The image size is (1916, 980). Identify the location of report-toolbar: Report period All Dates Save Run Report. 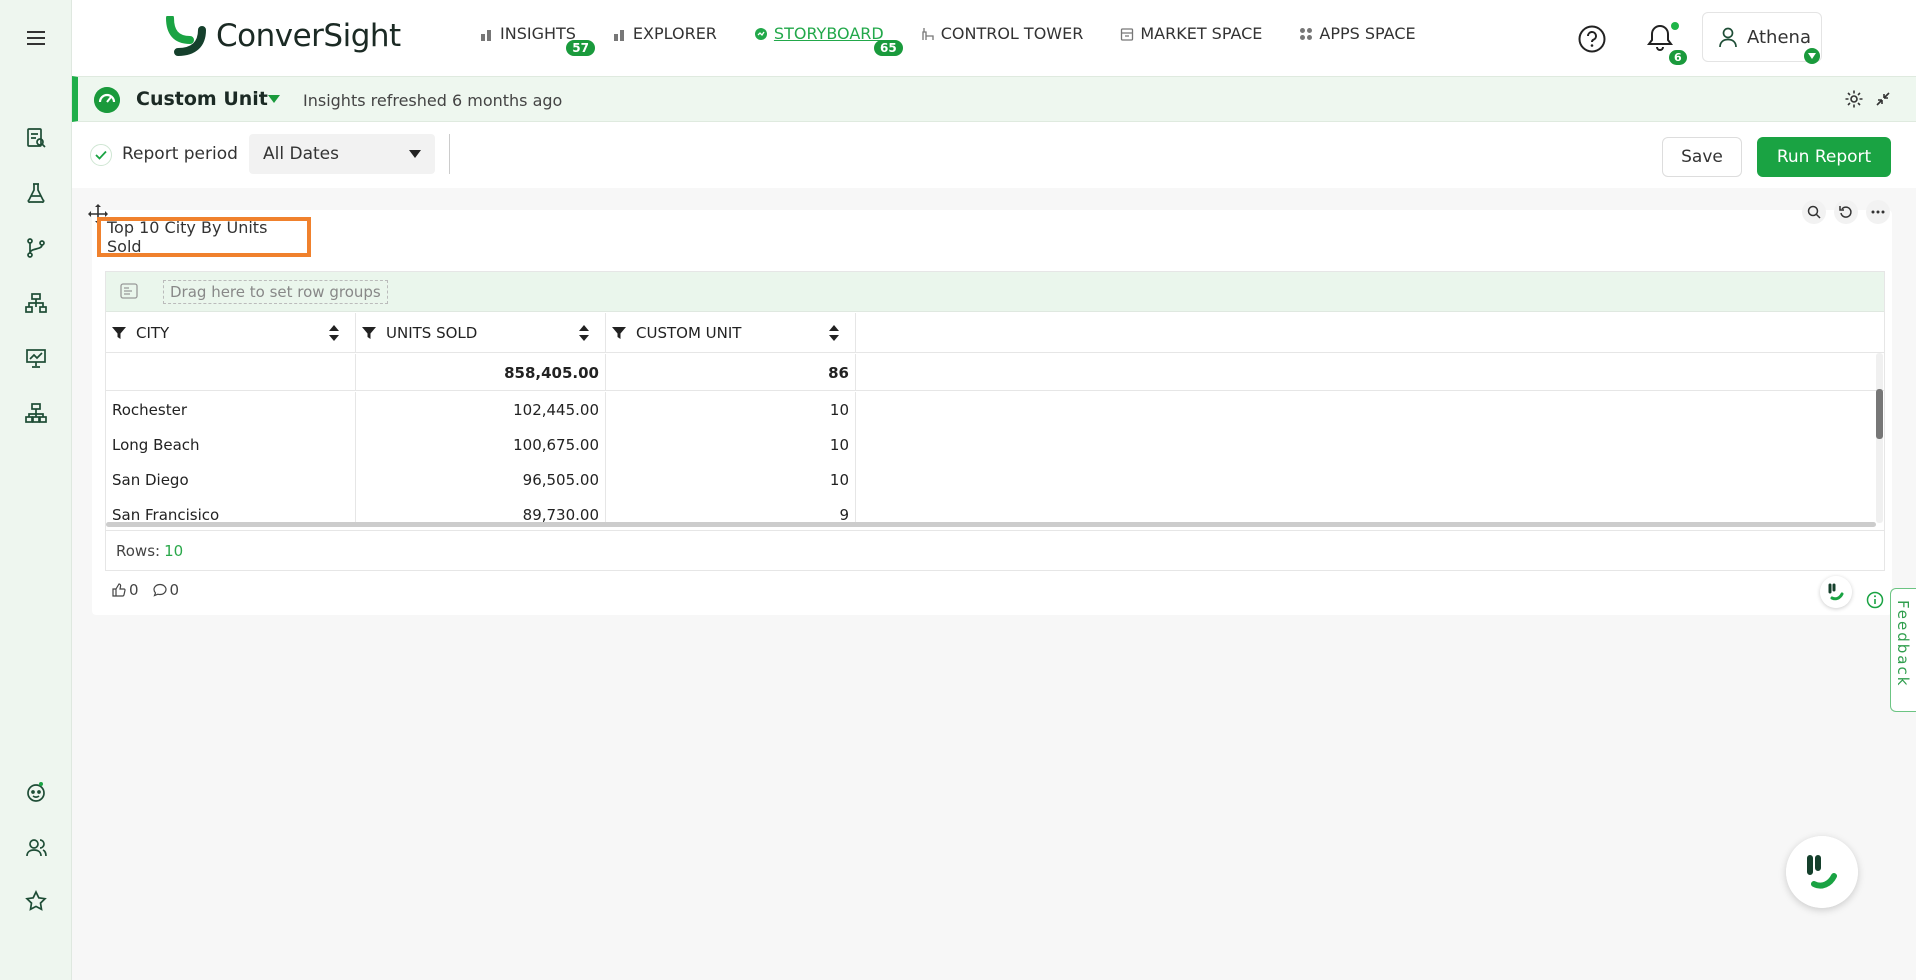
(994, 155).